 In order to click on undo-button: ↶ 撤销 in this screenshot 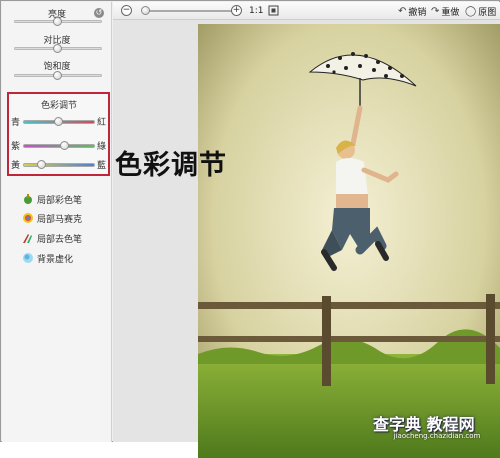, I will do `click(412, 11)`.